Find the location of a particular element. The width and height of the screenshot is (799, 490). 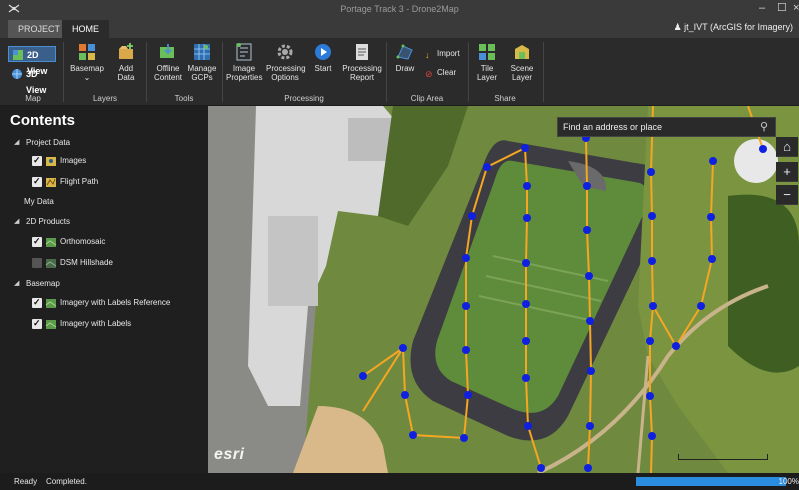

progress-bar is located at coordinates (711, 481).